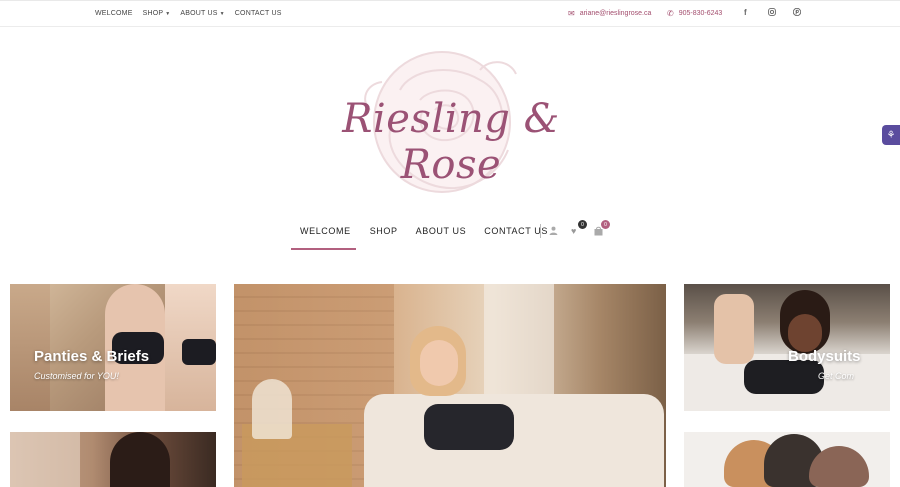 This screenshot has width=900, height=487. I want to click on site-logo: Riesling & Rose, so click(450, 120).